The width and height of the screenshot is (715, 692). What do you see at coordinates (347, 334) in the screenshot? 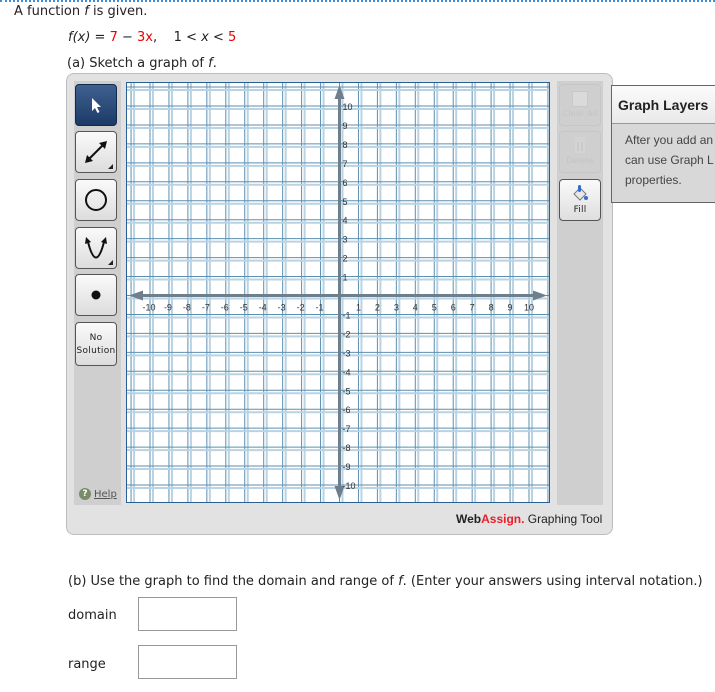
I see `y-tick-label: -2` at bounding box center [347, 334].